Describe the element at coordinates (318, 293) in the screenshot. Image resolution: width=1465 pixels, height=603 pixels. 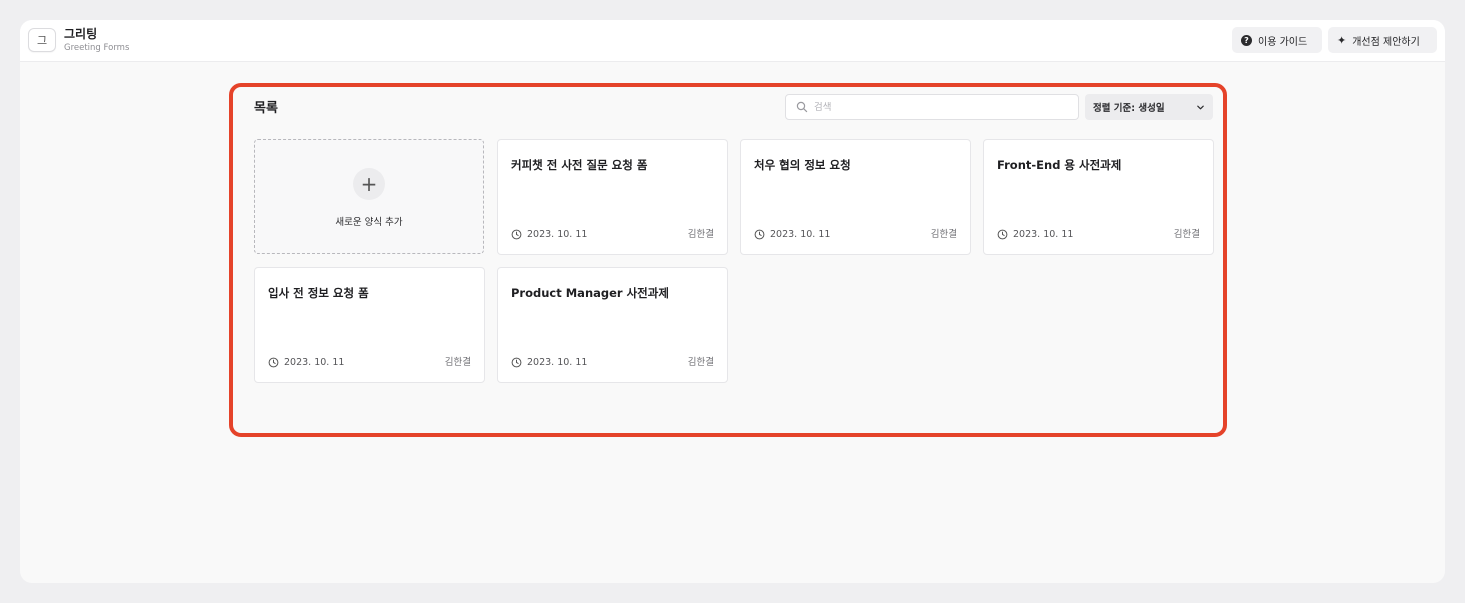
I see `form-card-title: 입사 전 정보 요청 폼` at that location.